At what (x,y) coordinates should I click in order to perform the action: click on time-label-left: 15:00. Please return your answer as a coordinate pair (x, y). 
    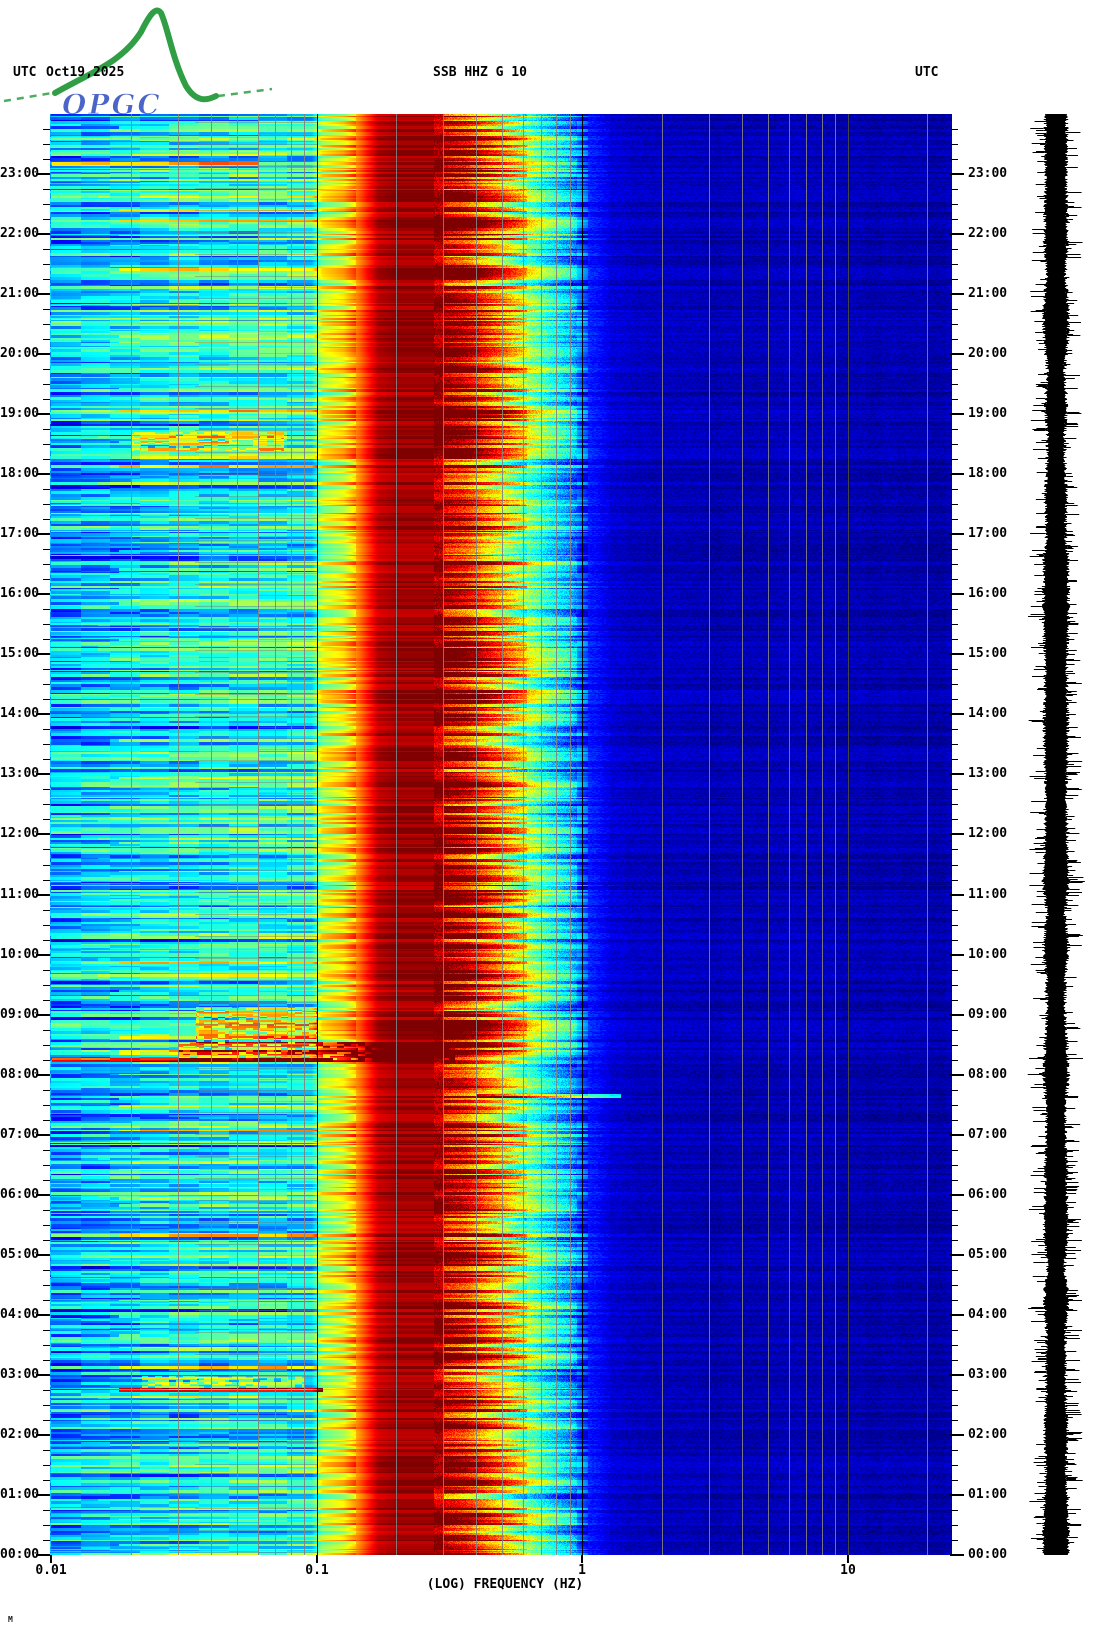
    Looking at the image, I should click on (20, 653).